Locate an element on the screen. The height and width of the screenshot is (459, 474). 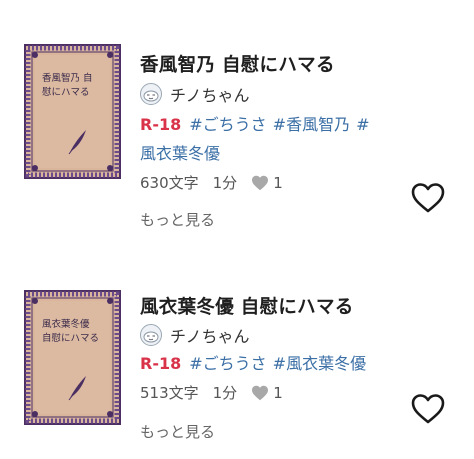
novel-meta: 630文字 1分 1 is located at coordinates (211, 182).